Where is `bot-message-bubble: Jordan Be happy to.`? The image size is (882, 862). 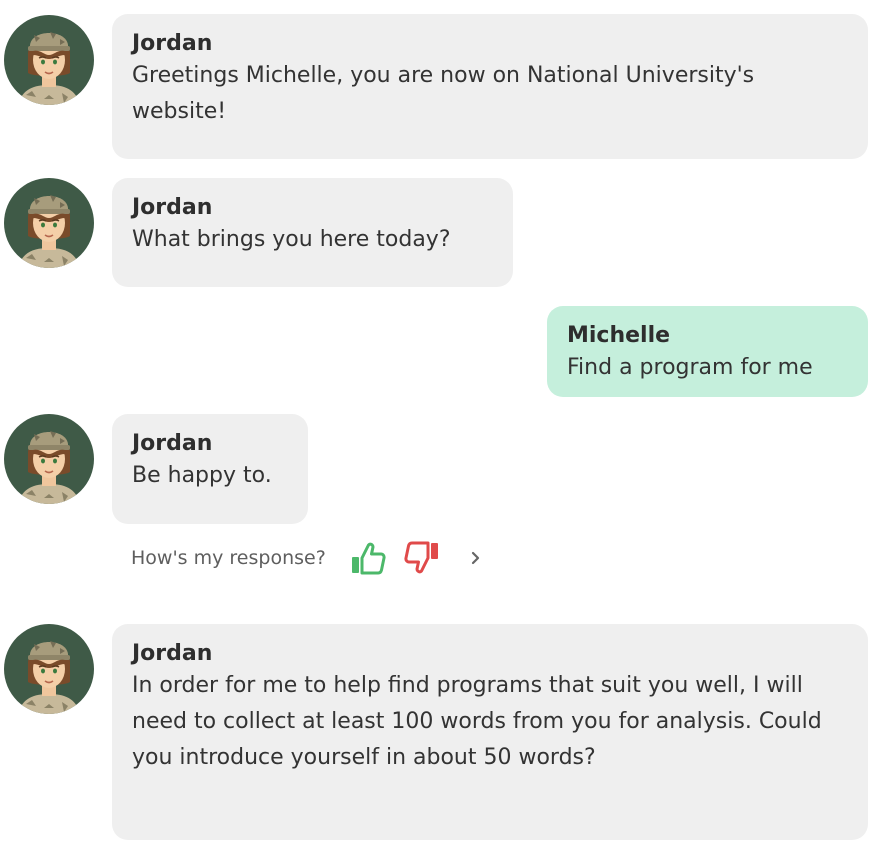 bot-message-bubble: Jordan Be happy to. is located at coordinates (210, 469).